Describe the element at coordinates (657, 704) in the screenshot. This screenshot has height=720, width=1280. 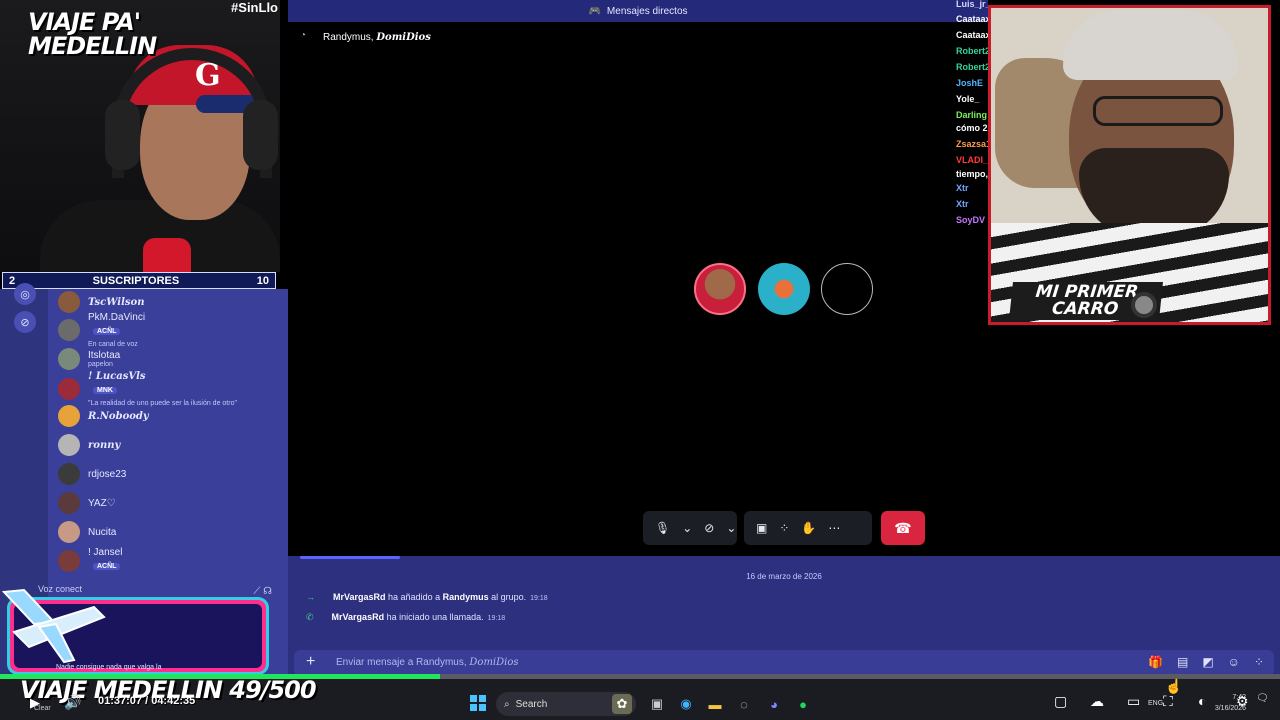
I see `task-view-icon: ▣` at that location.